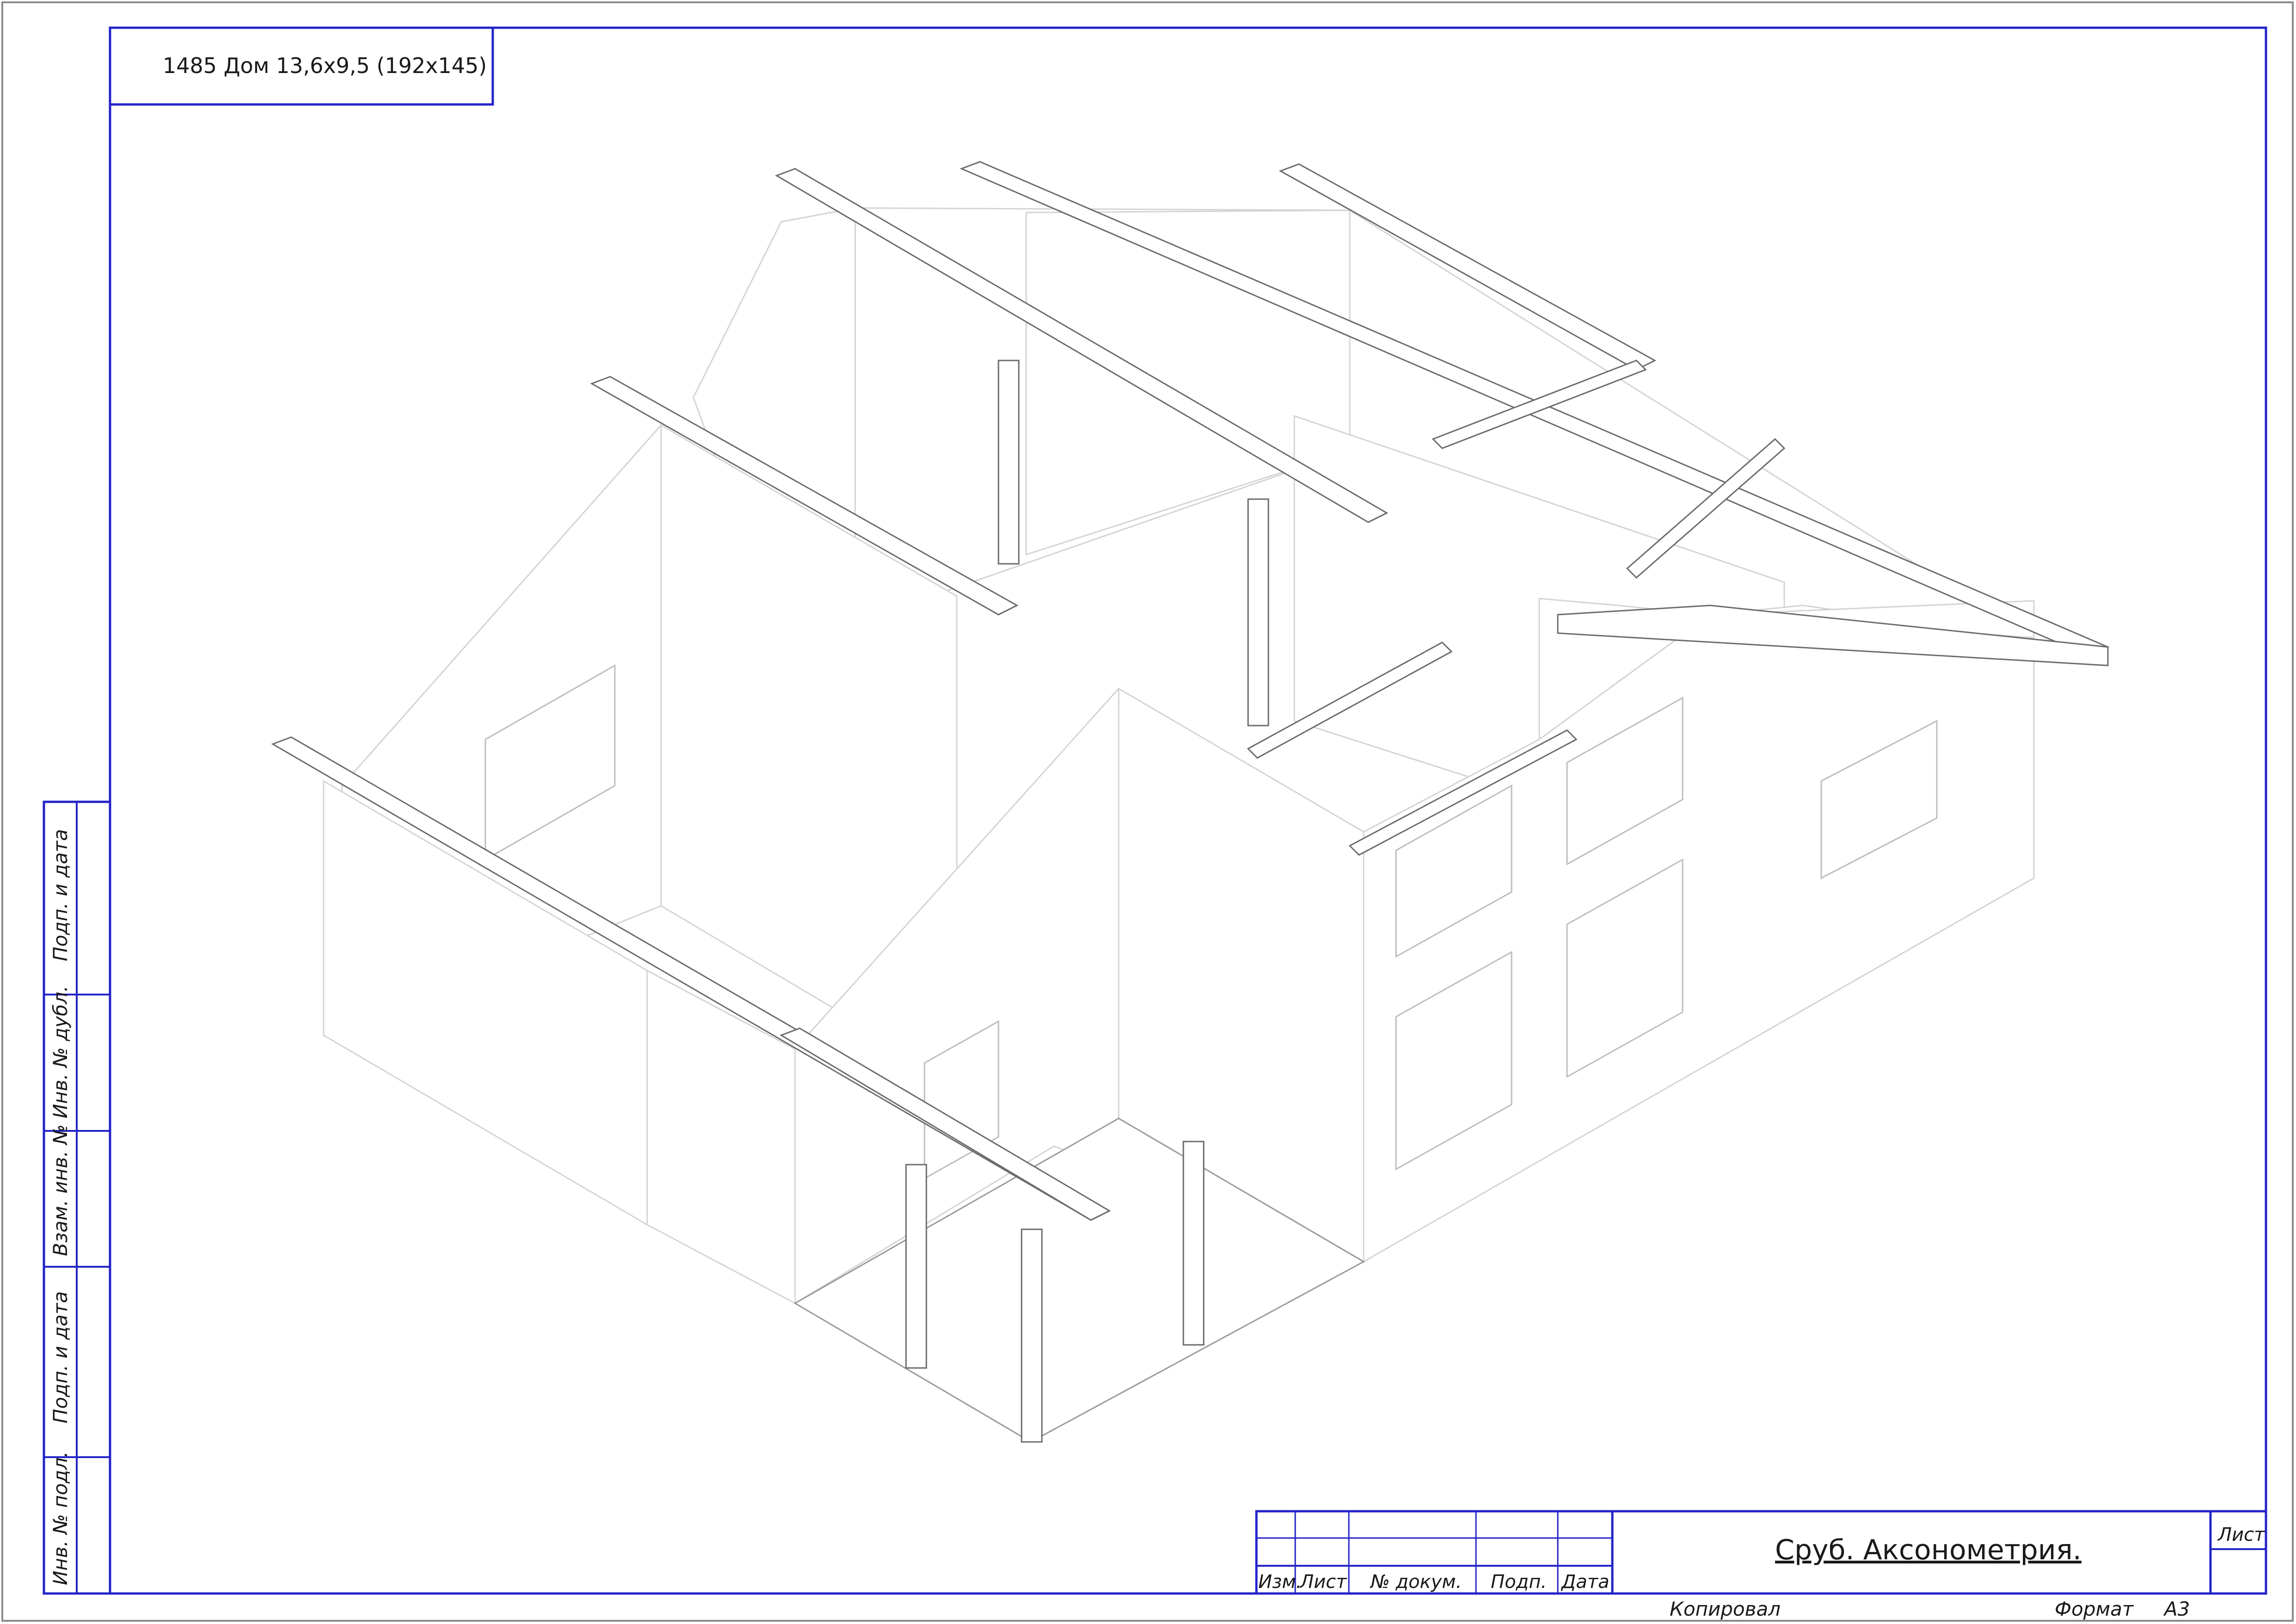 This screenshot has height=1624, width=2296. I want to click on footer-format-value: А3, so click(2176, 1609).